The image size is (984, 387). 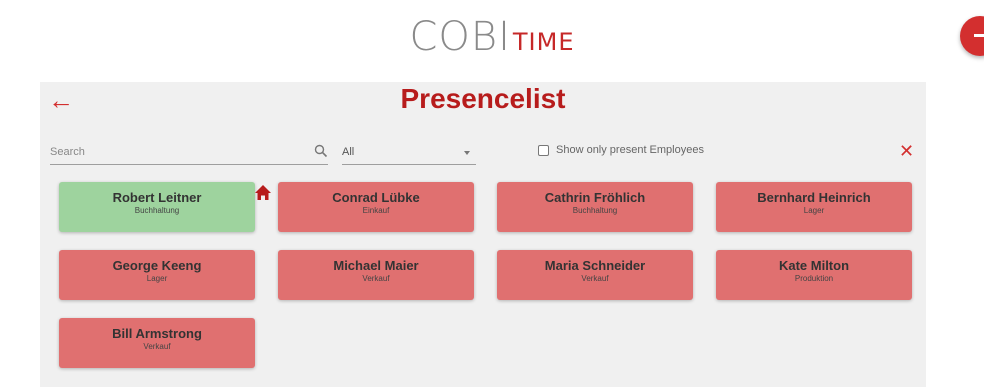 What do you see at coordinates (263, 192) in the screenshot?
I see `home-icon` at bounding box center [263, 192].